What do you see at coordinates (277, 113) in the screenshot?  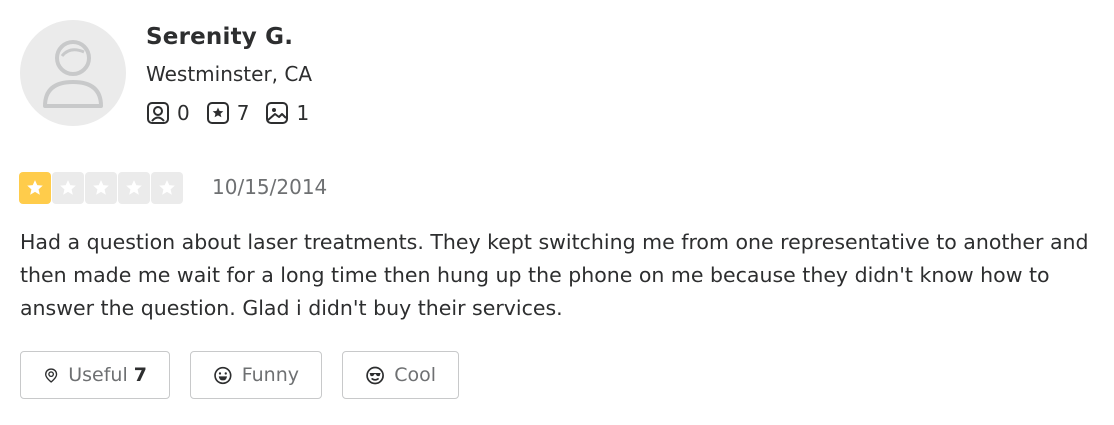 I see `photo-icon` at bounding box center [277, 113].